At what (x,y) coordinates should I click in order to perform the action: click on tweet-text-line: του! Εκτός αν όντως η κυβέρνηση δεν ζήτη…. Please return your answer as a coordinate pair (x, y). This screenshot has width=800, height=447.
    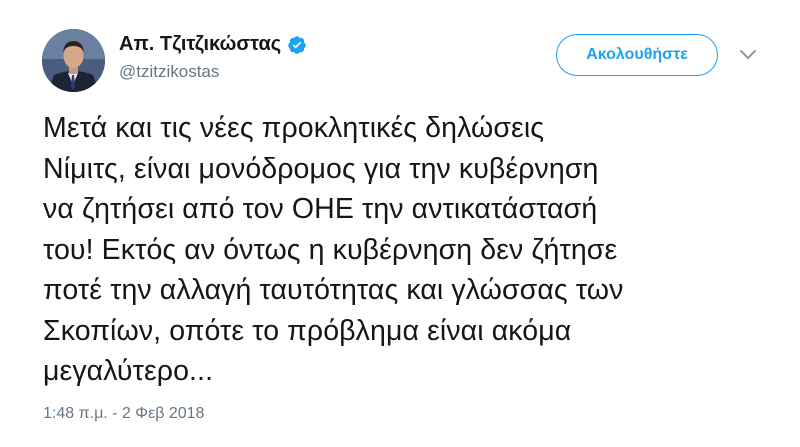
    Looking at the image, I should click on (330, 249).